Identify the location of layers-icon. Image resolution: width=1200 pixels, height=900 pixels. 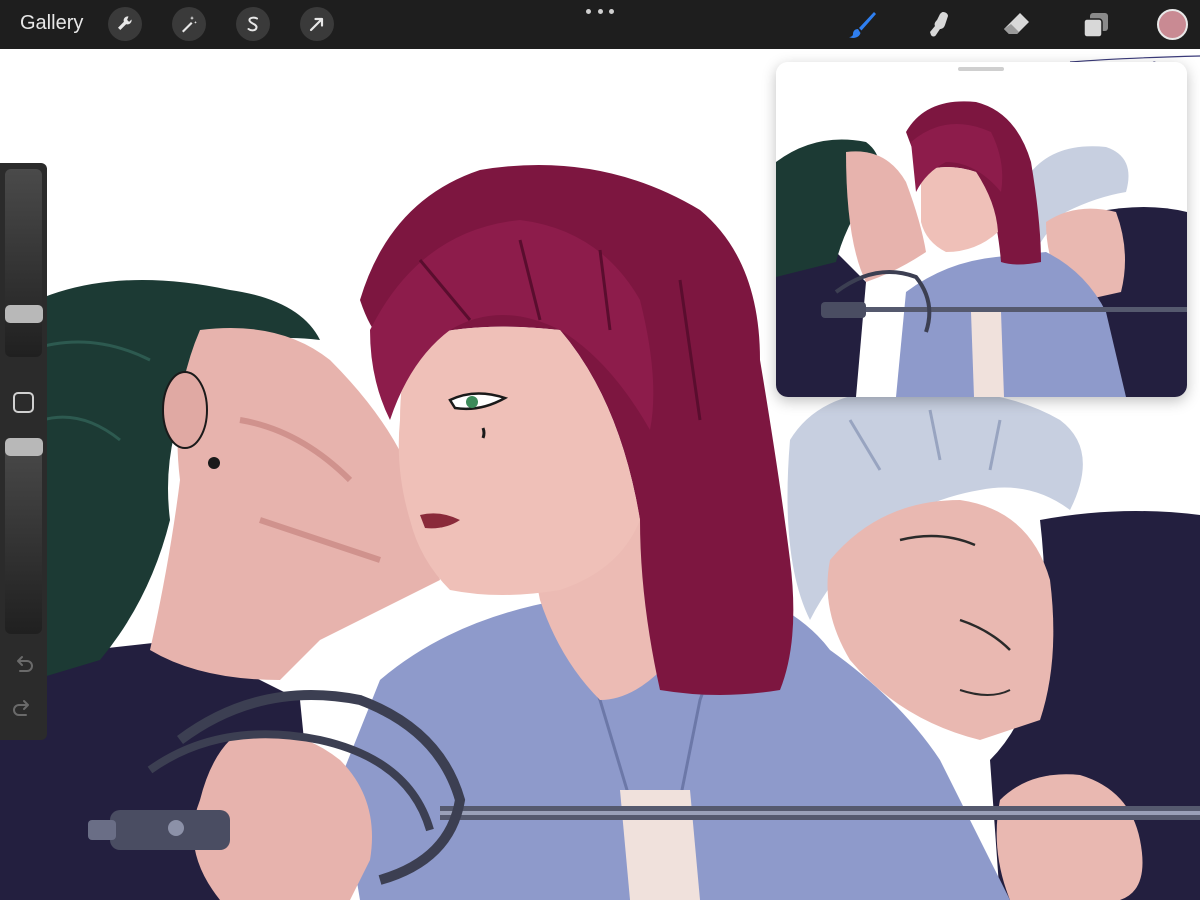
(1095, 25).